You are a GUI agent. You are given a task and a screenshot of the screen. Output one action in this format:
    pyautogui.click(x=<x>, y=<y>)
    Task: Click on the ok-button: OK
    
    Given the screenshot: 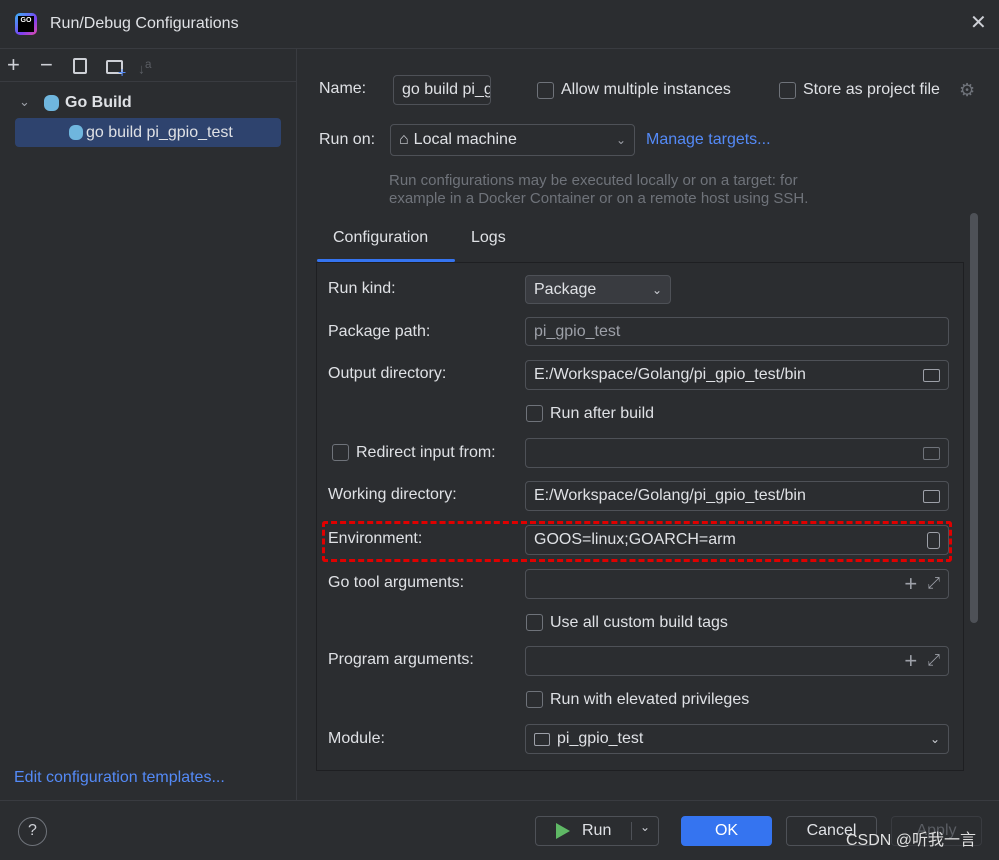 What is the action you would take?
    pyautogui.click(x=726, y=831)
    